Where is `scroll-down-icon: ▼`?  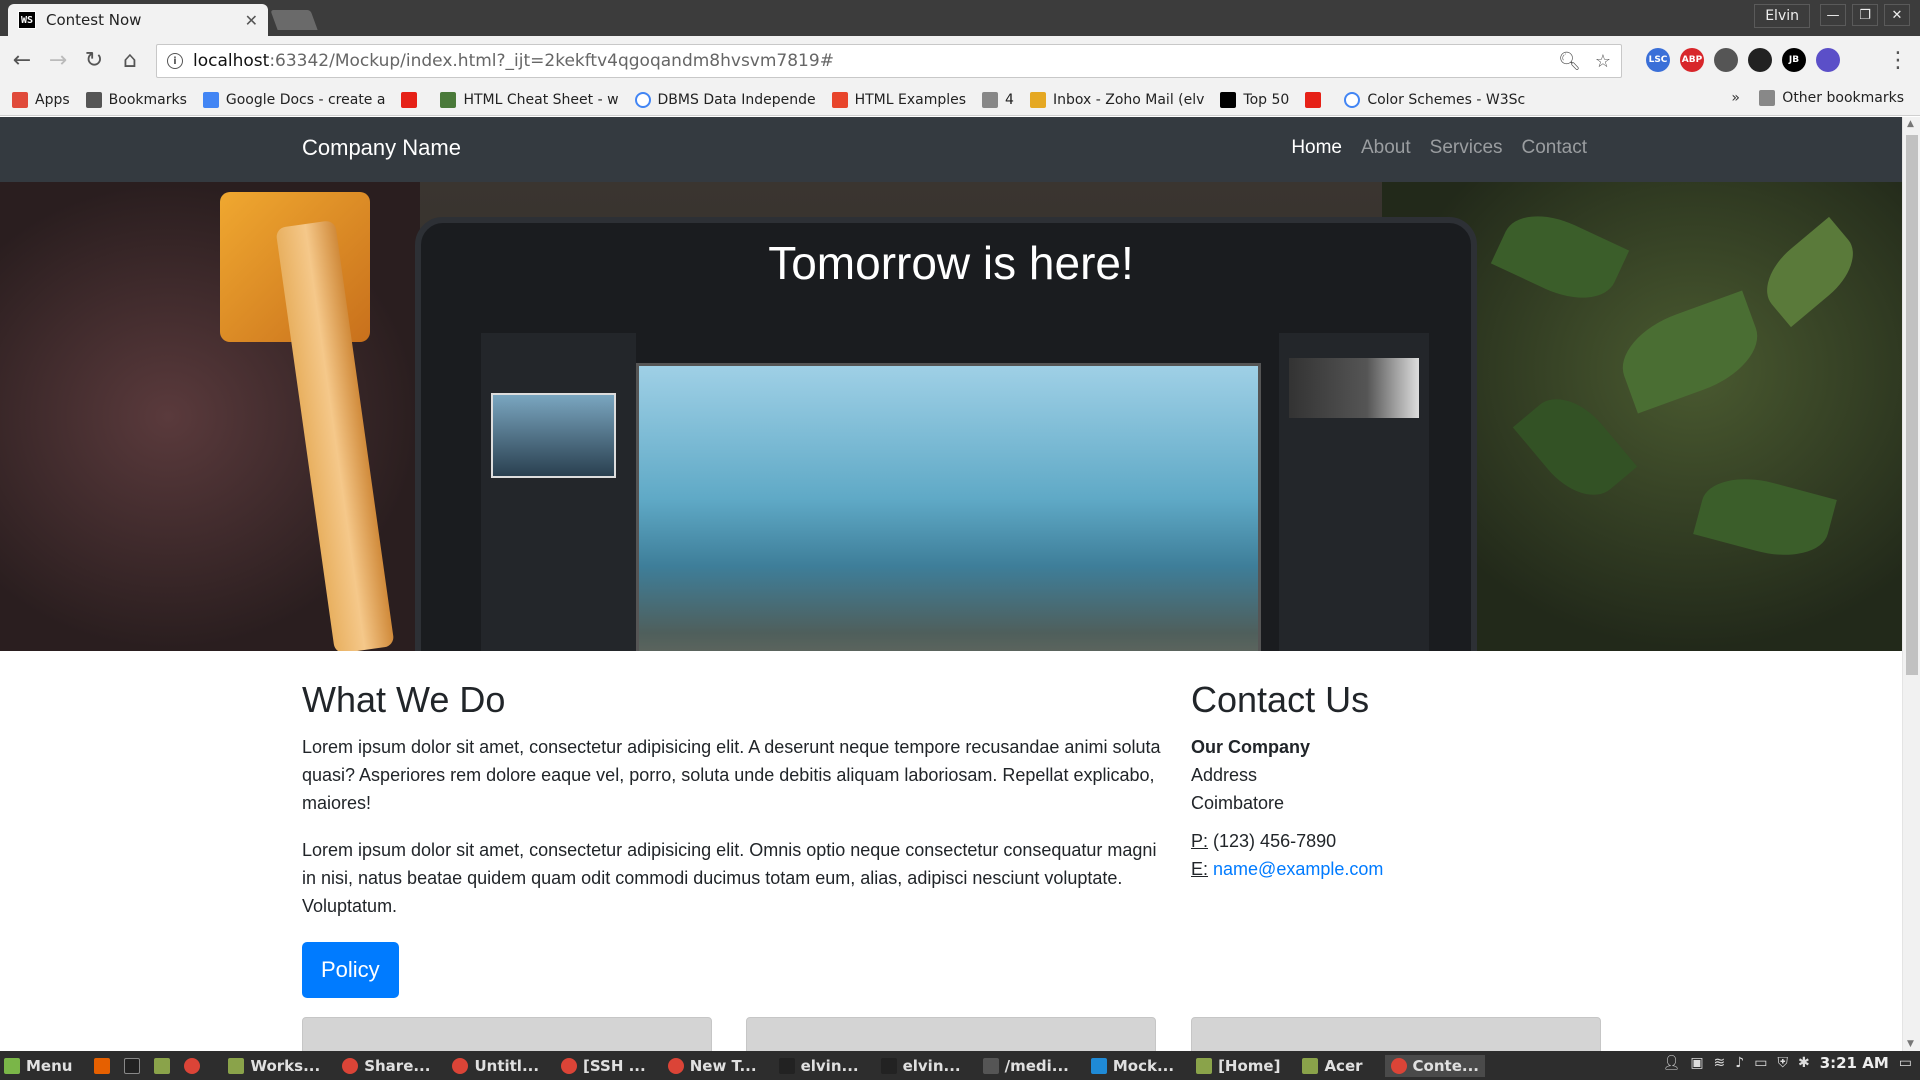 scroll-down-icon: ▼ is located at coordinates (1910, 1044).